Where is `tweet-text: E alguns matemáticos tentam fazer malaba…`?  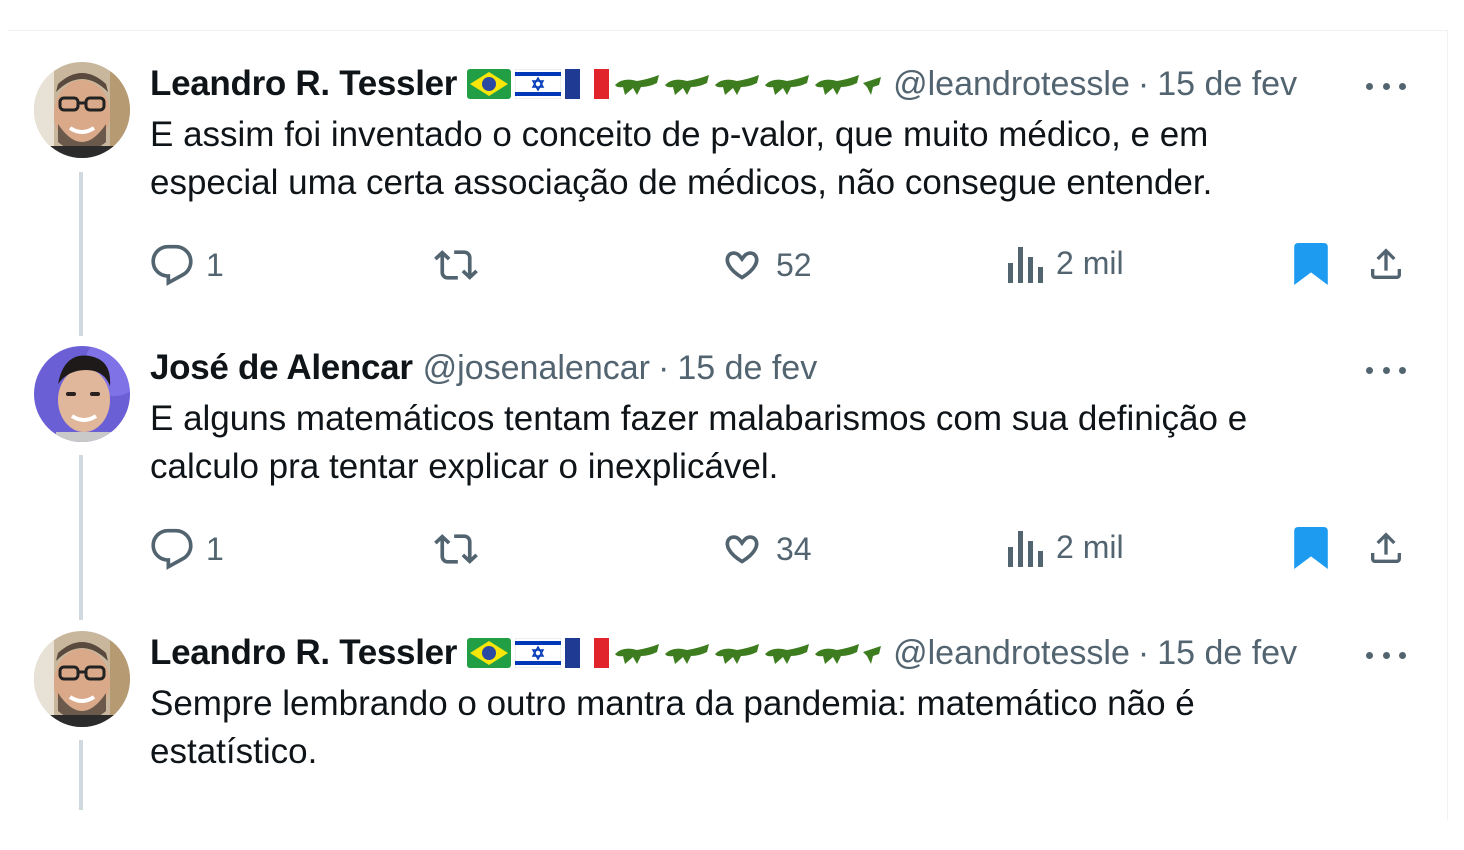
tweet-text: E alguns matemáticos tentam fazer malaba… is located at coordinates (699, 442).